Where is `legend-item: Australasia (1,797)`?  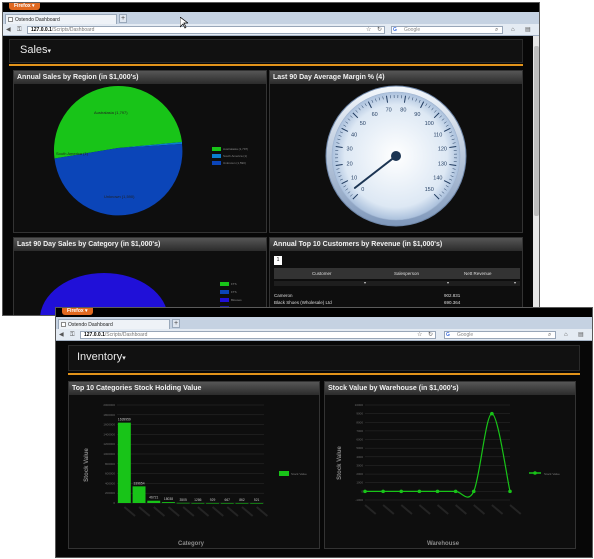
legend-item: Australasia (1,797) is located at coordinates (230, 149).